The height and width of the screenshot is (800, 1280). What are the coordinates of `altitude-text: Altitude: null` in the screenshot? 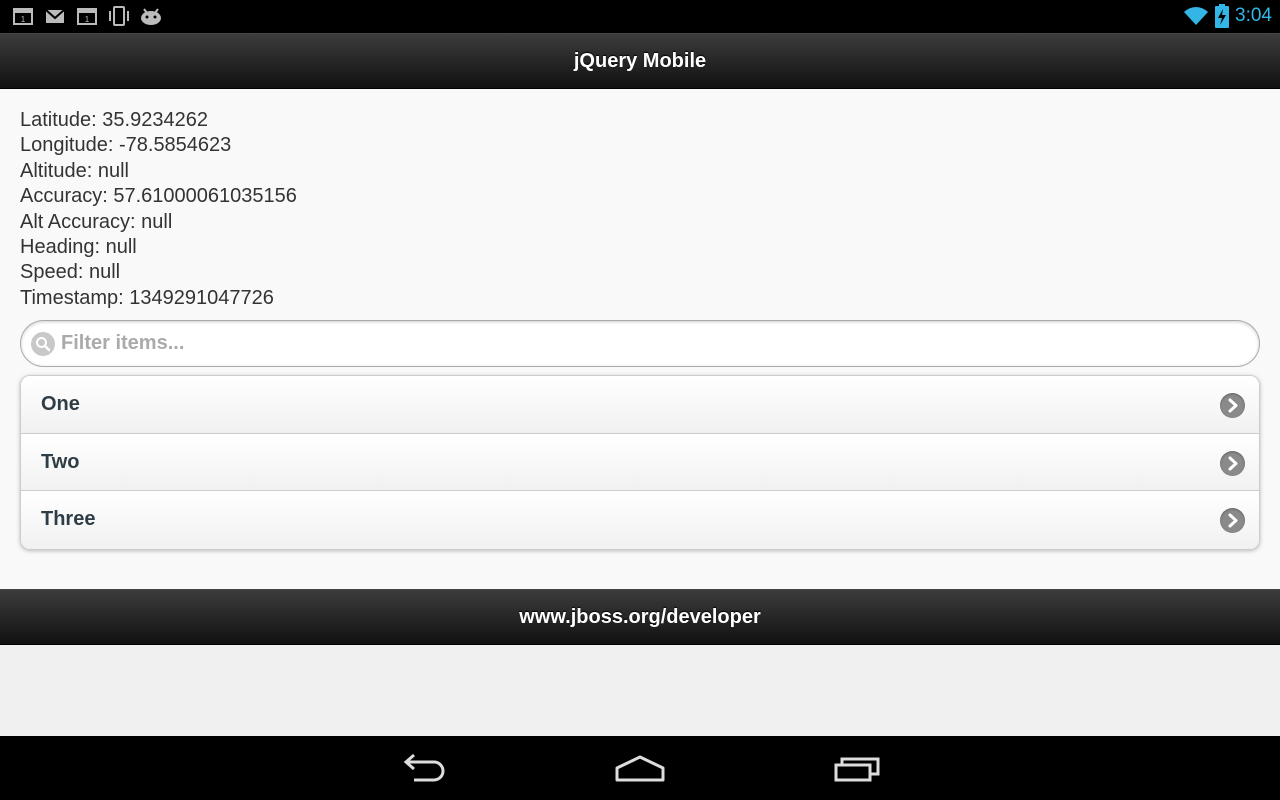 It's located at (74, 170).